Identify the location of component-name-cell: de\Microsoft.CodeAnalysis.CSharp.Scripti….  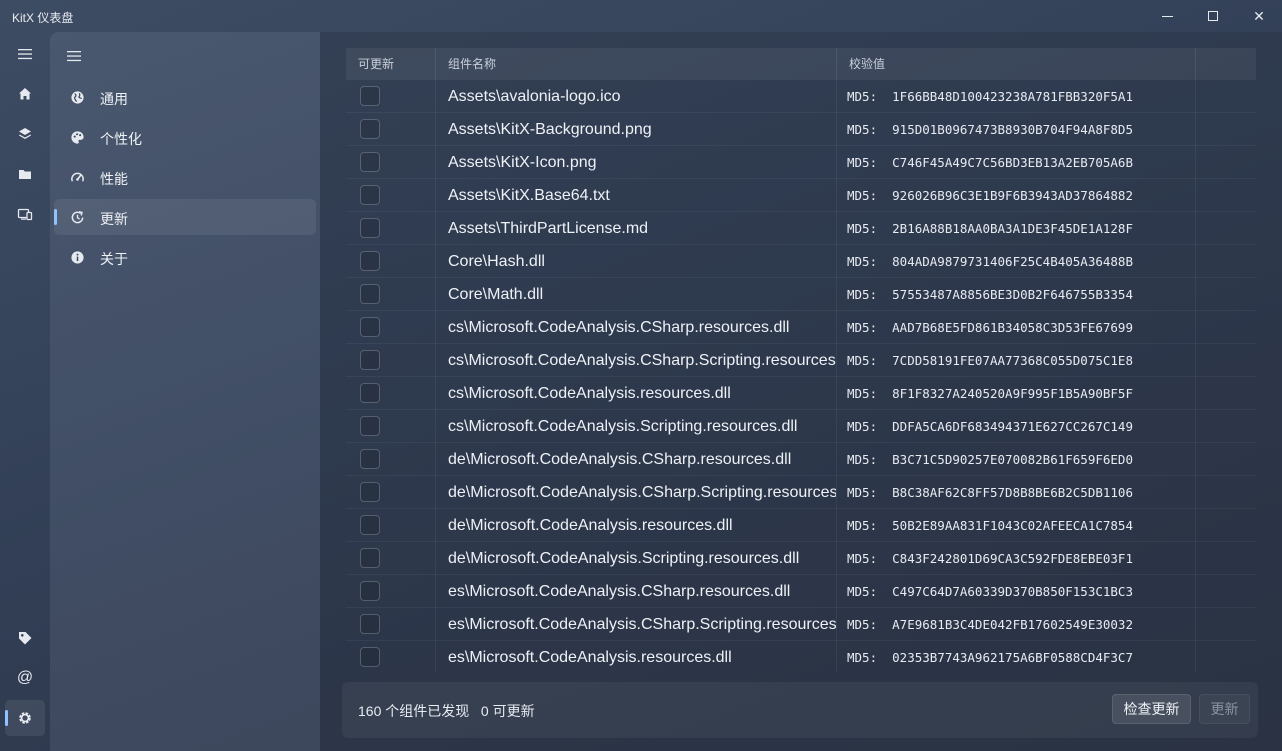
(636, 492).